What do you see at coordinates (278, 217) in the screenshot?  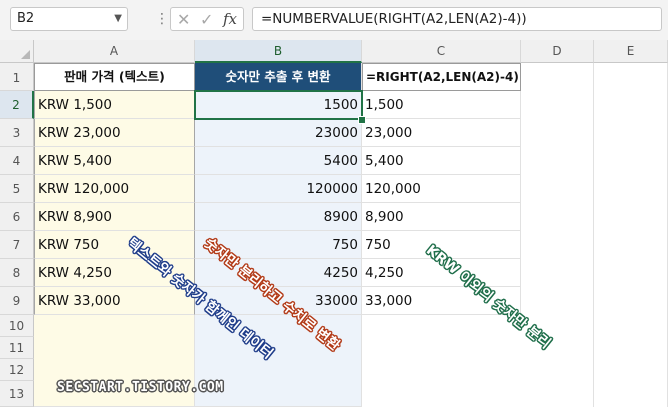 I see `cell-b6: 8900` at bounding box center [278, 217].